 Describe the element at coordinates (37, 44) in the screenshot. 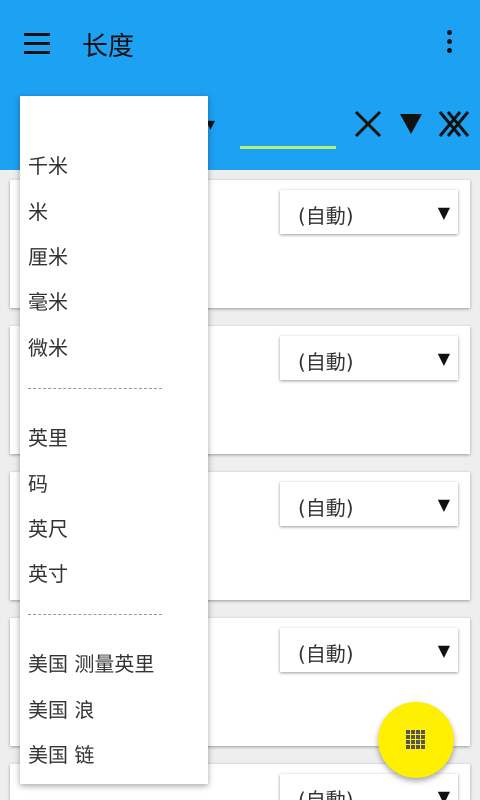

I see `menu-icon` at that location.